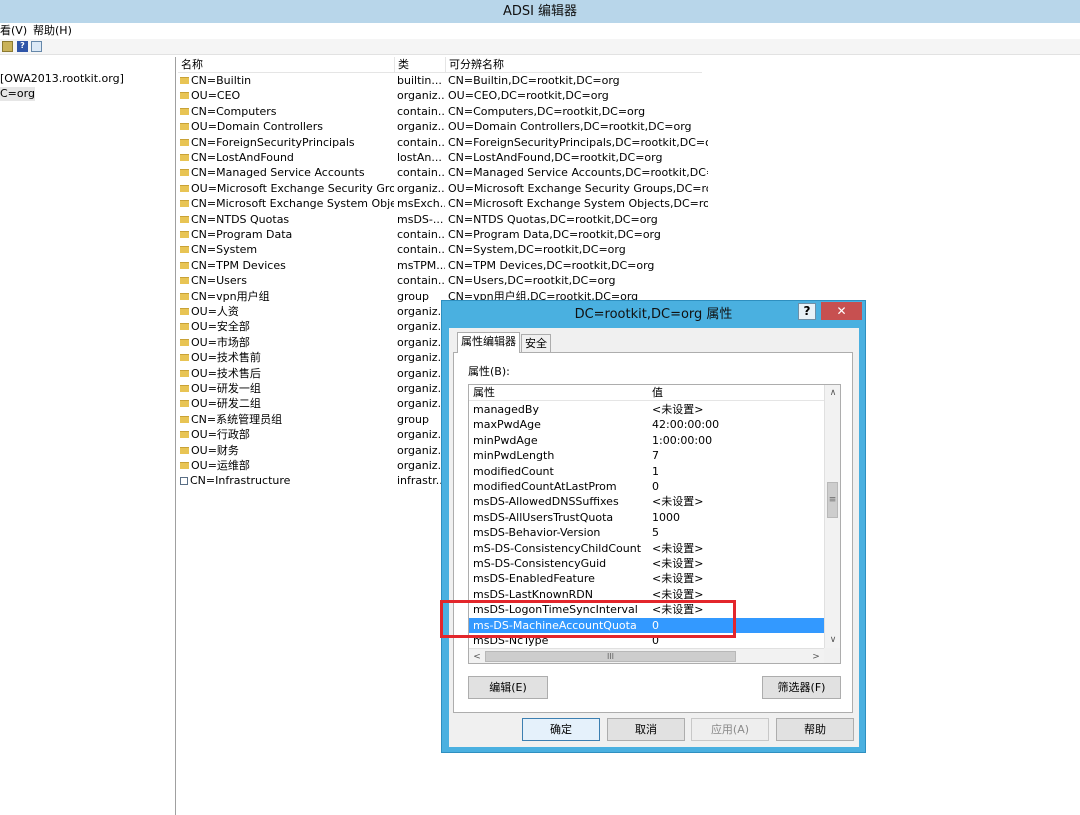 This screenshot has width=1080, height=815. What do you see at coordinates (646, 563) in the screenshot?
I see `attribute-row: mS-DS-ConsistencyGuid <未设置>` at bounding box center [646, 563].